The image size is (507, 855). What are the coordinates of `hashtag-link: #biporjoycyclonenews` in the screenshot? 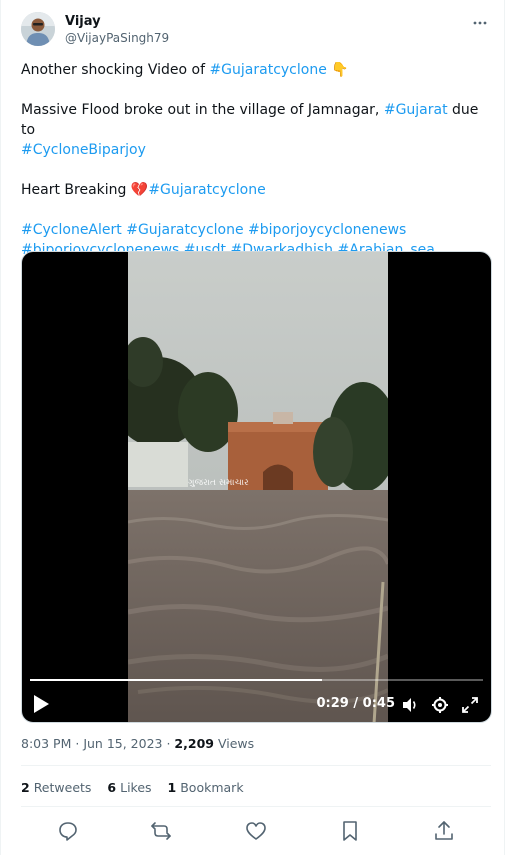 It's located at (327, 230).